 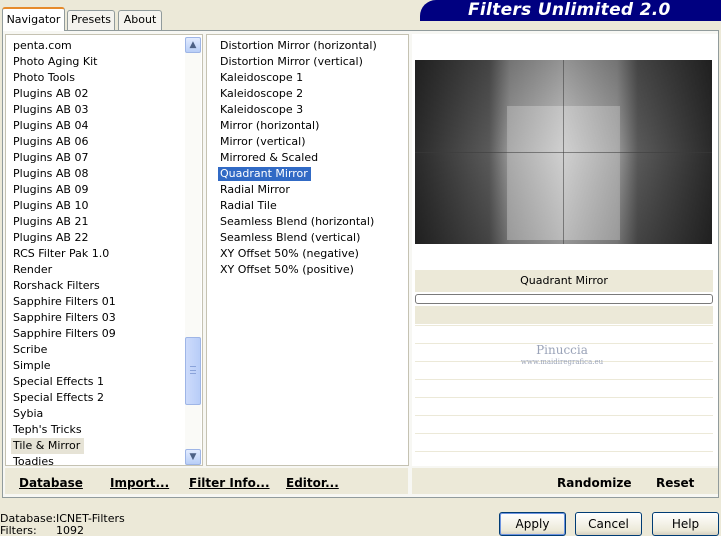 What do you see at coordinates (312, 270) in the screenshot?
I see `filter-item: XY Offset 50% (positive)` at bounding box center [312, 270].